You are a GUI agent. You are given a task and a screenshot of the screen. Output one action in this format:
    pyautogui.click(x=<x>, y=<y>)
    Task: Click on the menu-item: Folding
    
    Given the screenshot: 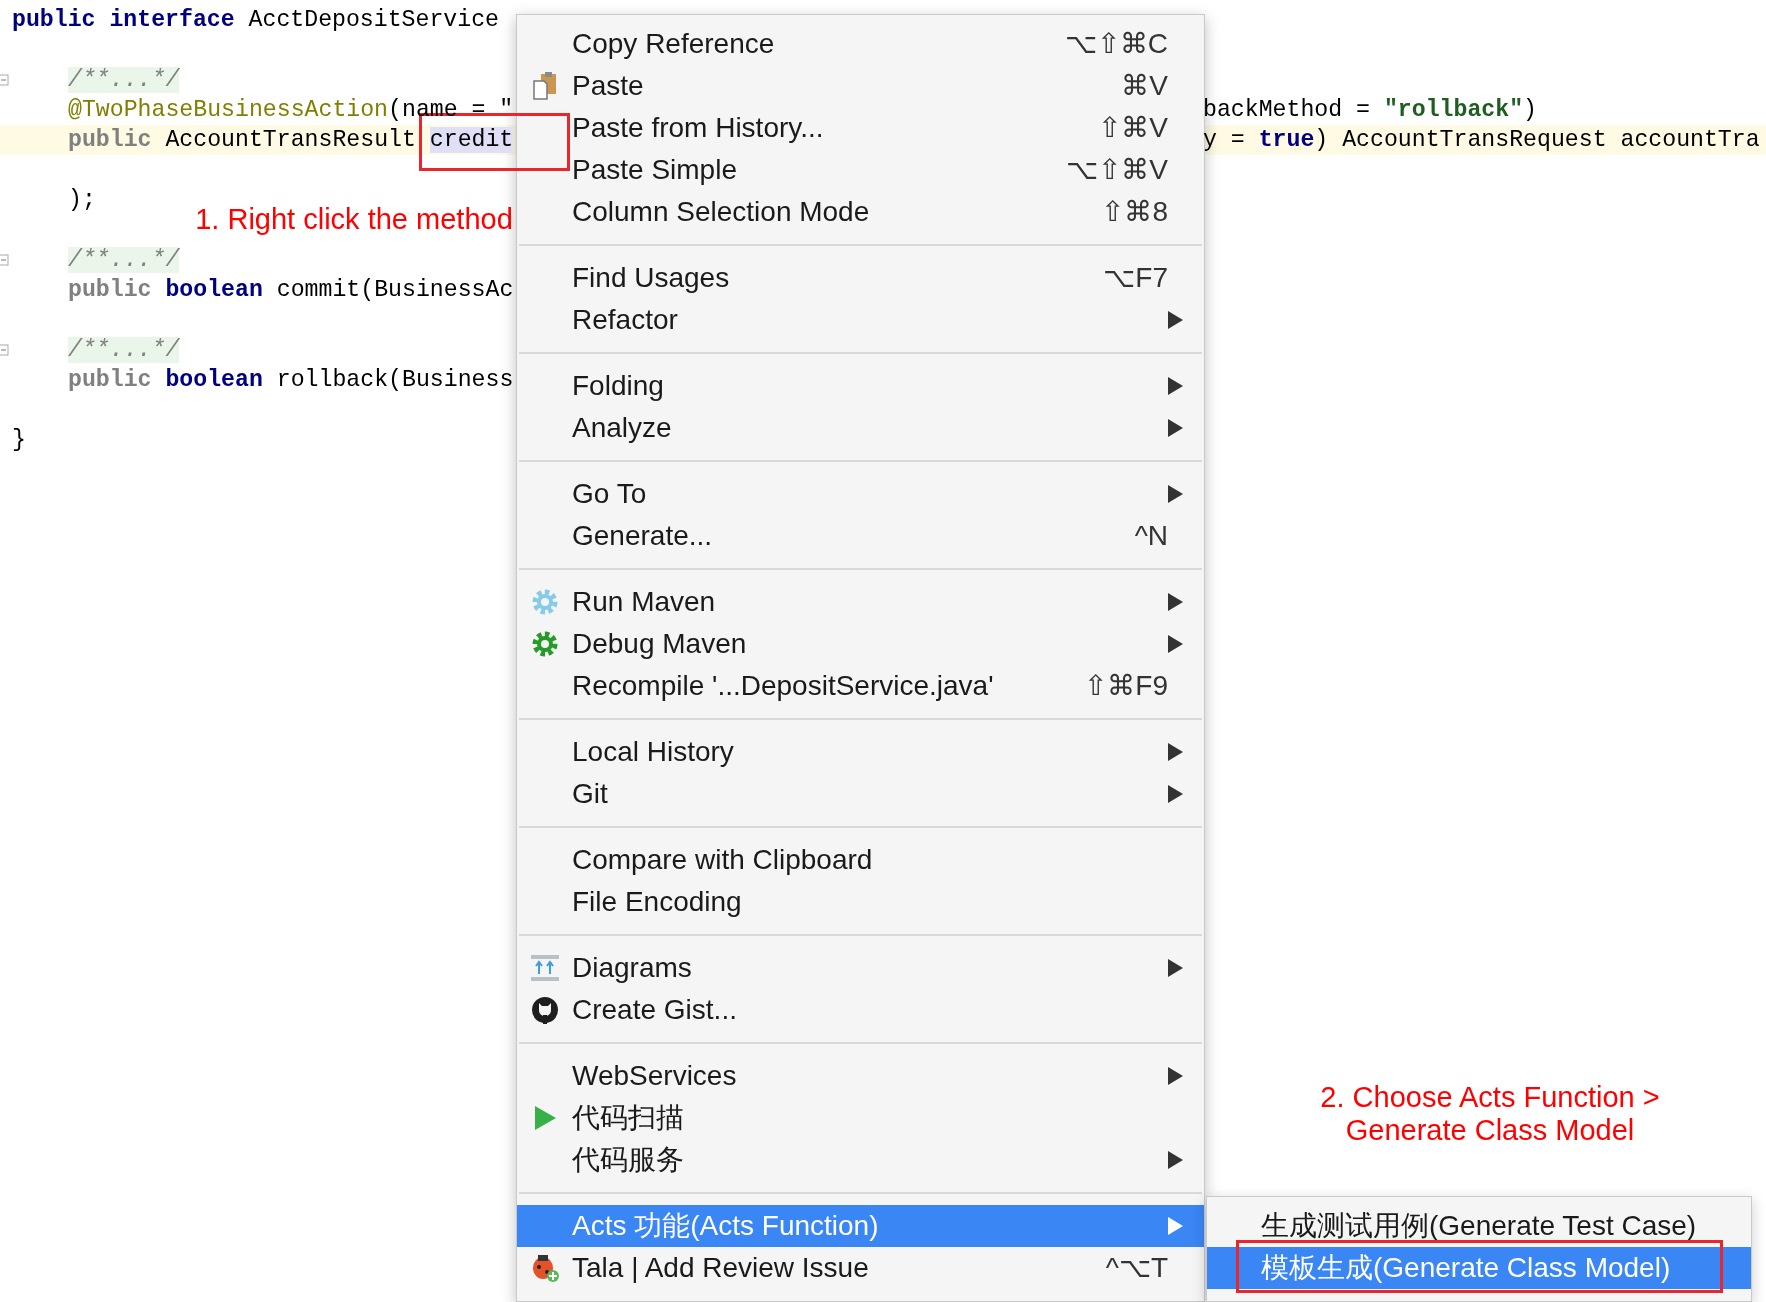 What is the action you would take?
    pyautogui.click(x=860, y=386)
    